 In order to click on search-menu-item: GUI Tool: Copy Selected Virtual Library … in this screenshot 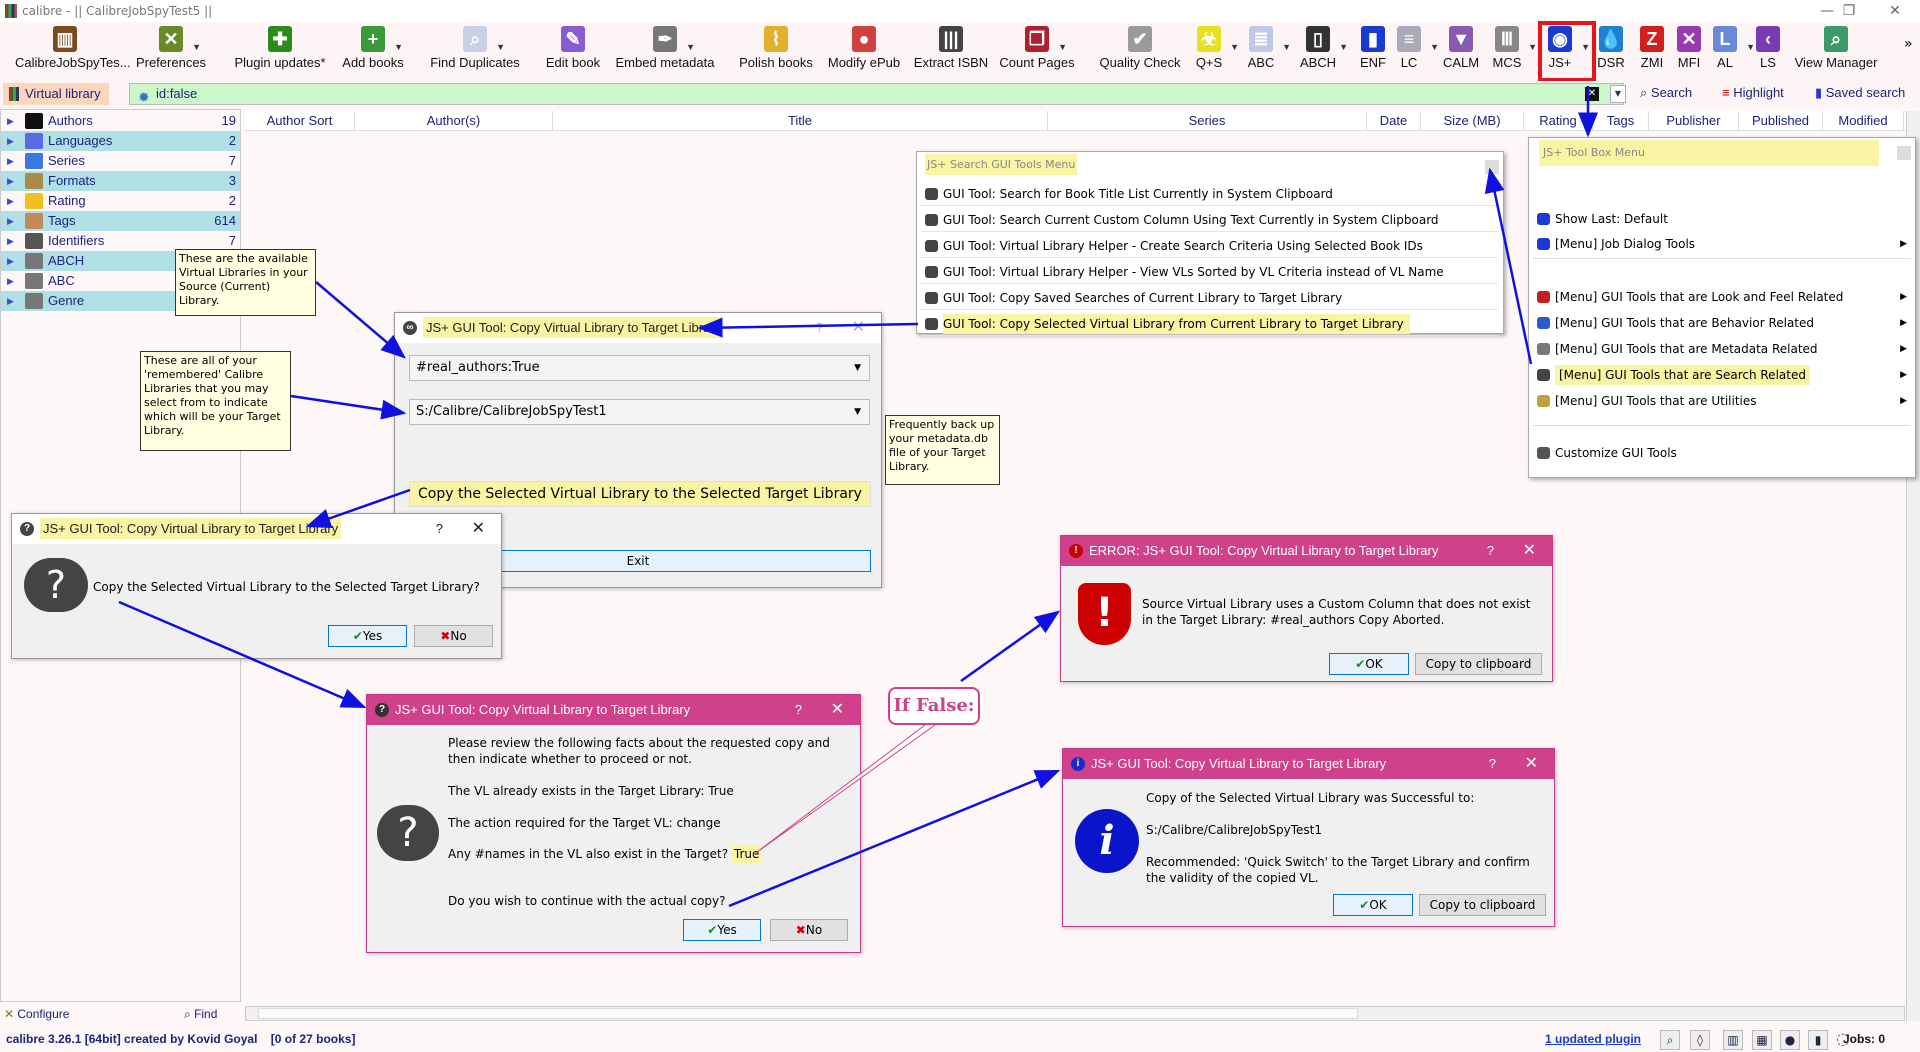, I will do `click(1210, 324)`.